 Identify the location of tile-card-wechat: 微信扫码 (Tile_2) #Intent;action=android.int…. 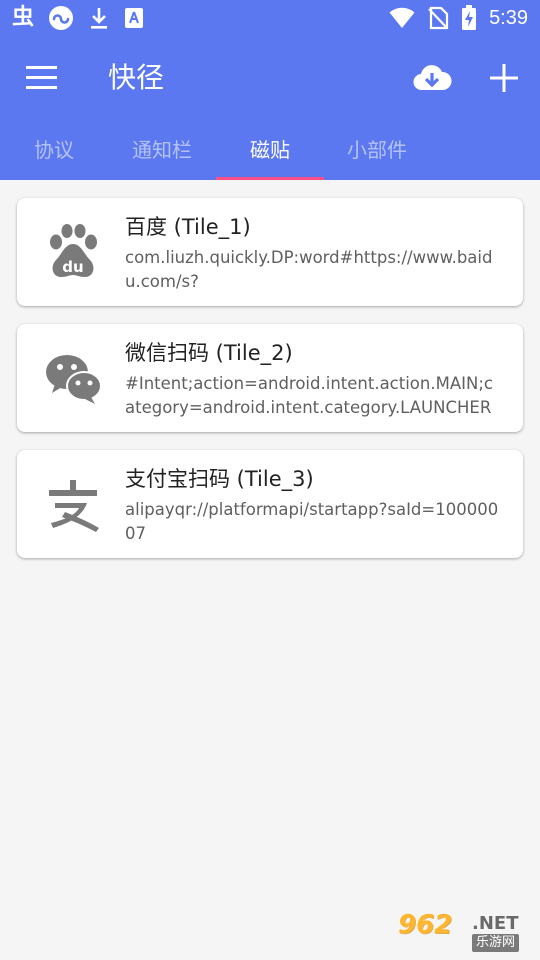
(270, 378).